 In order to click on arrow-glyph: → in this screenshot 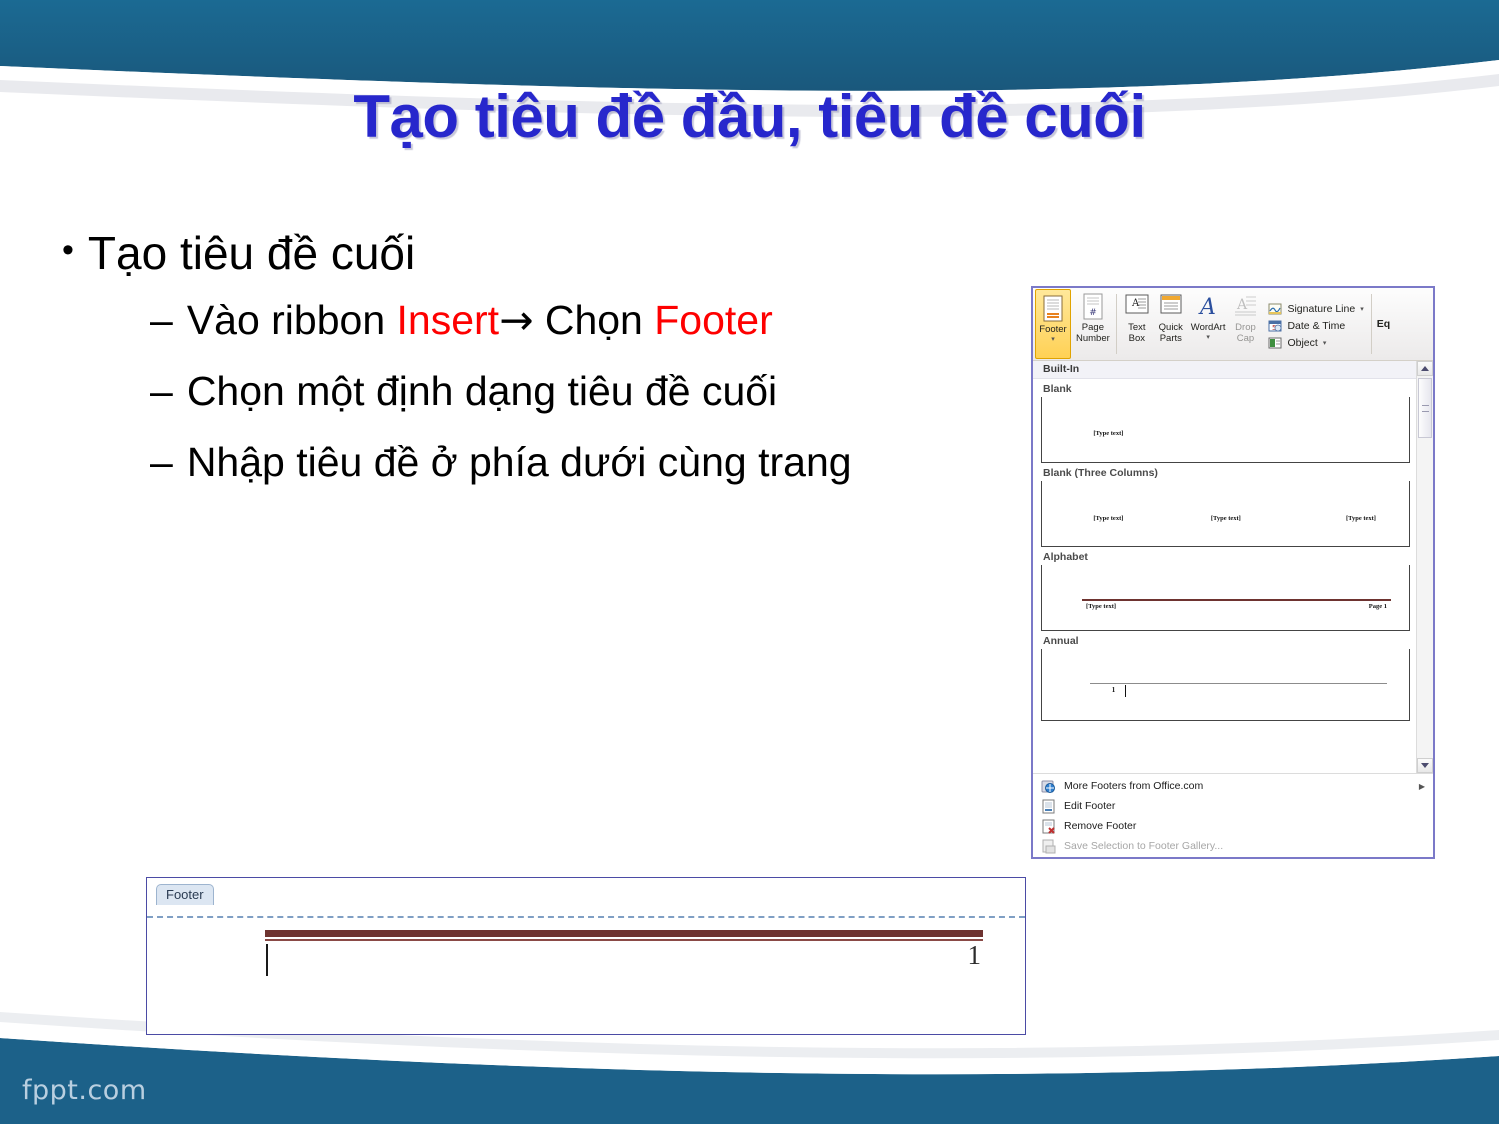, I will do `click(516, 319)`.